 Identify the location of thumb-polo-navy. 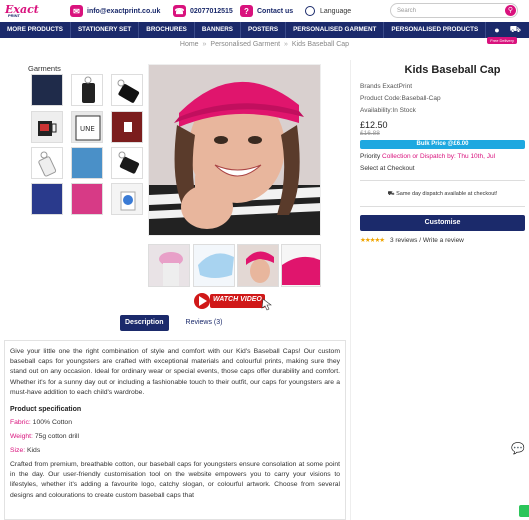
(47, 90).